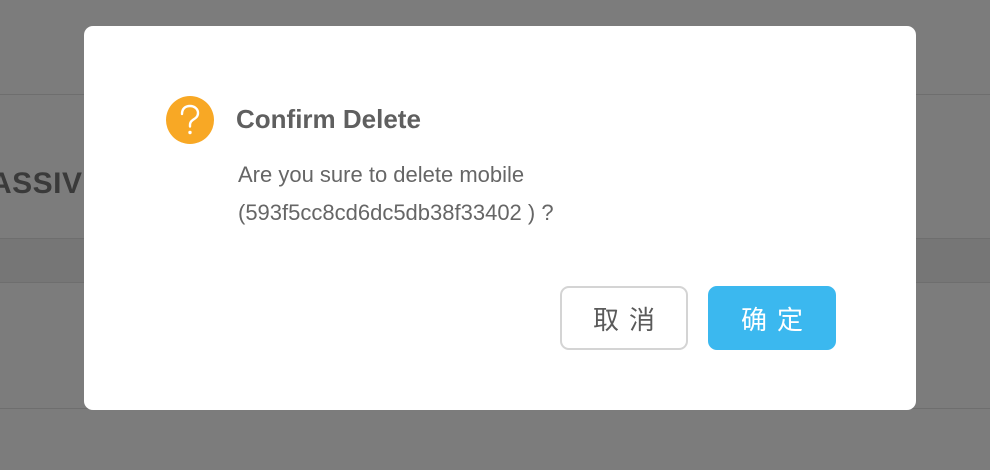 Image resolution: width=990 pixels, height=470 pixels. What do you see at coordinates (624, 318) in the screenshot?
I see `cancel-button: 取消` at bounding box center [624, 318].